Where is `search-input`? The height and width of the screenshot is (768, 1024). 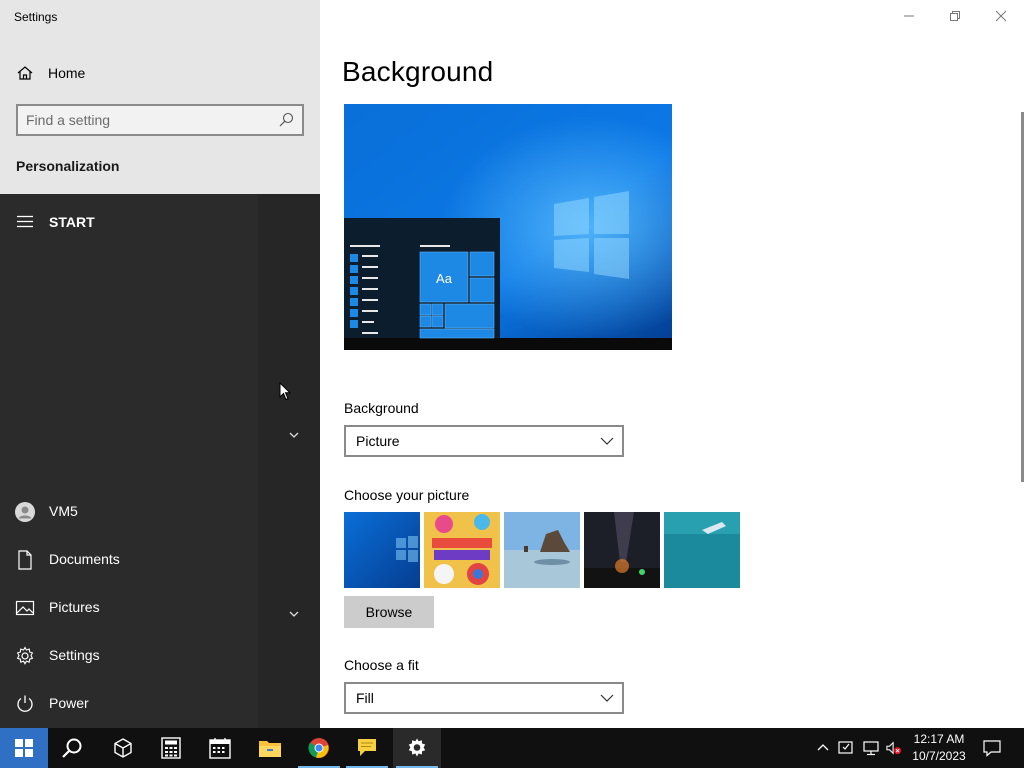
search-input is located at coordinates (151, 120).